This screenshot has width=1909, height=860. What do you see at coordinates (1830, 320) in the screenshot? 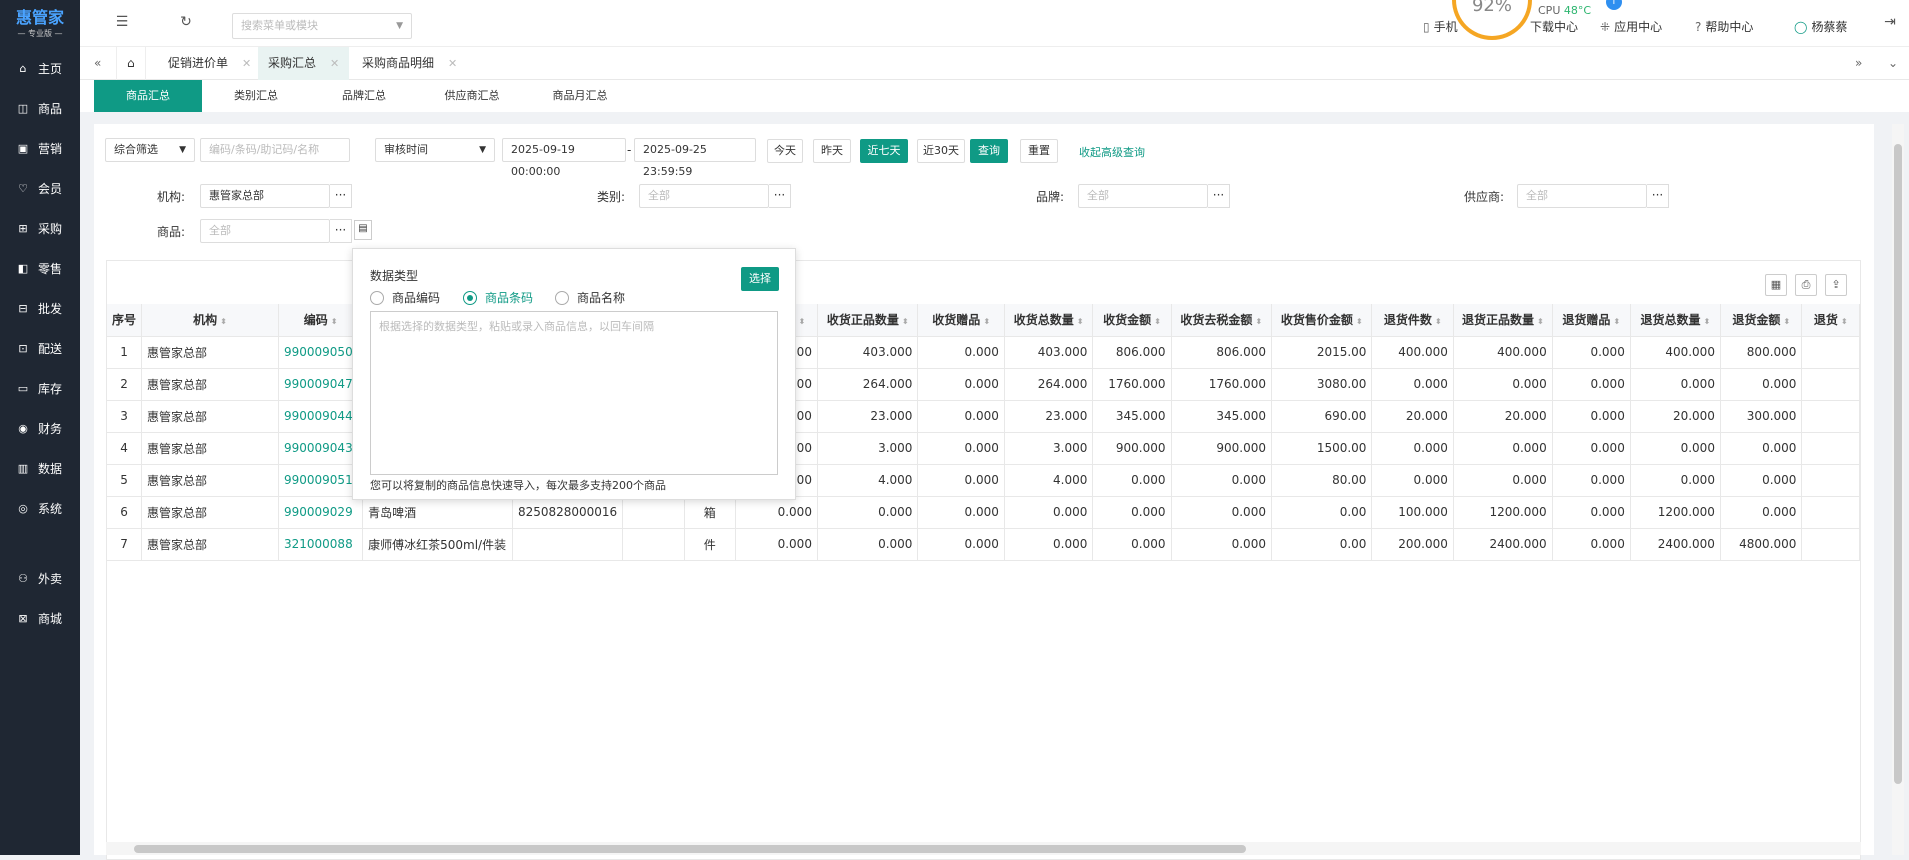
I see `column-header: 退货 ⬍` at bounding box center [1830, 320].